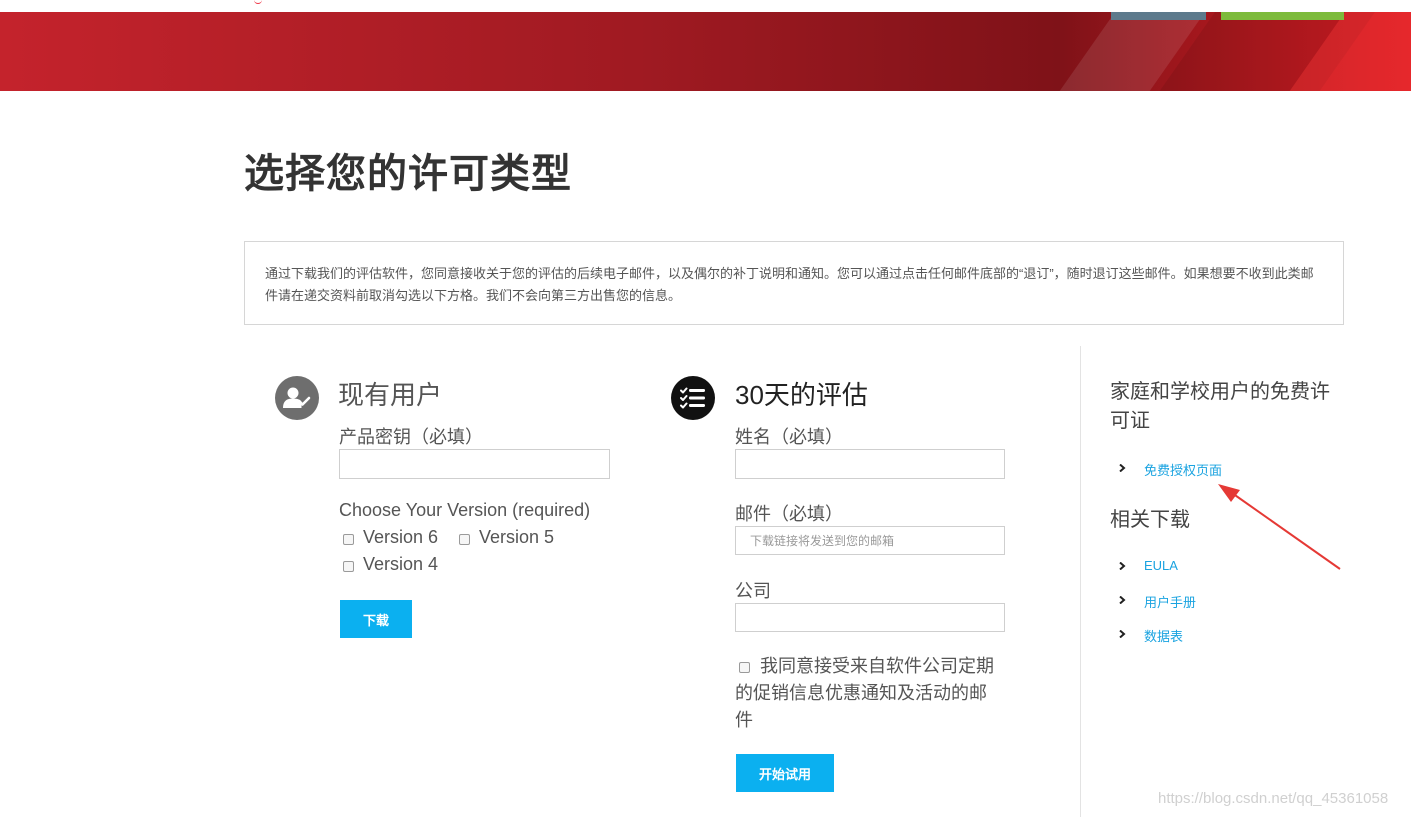 The height and width of the screenshot is (817, 1411). What do you see at coordinates (390, 395) in the screenshot?
I see `existing-user-title: 现有用户` at bounding box center [390, 395].